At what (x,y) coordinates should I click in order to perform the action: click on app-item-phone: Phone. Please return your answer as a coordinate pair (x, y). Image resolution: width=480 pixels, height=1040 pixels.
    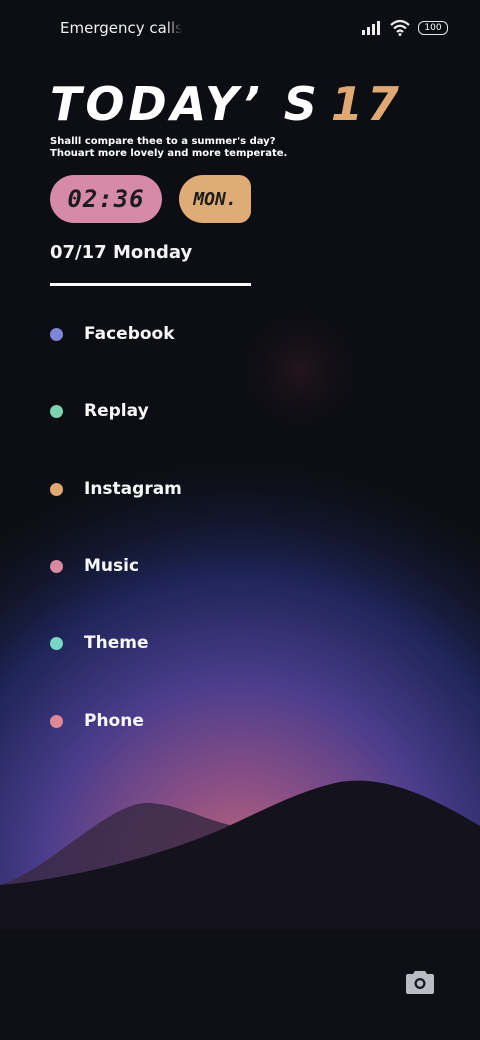
    Looking at the image, I should click on (97, 721).